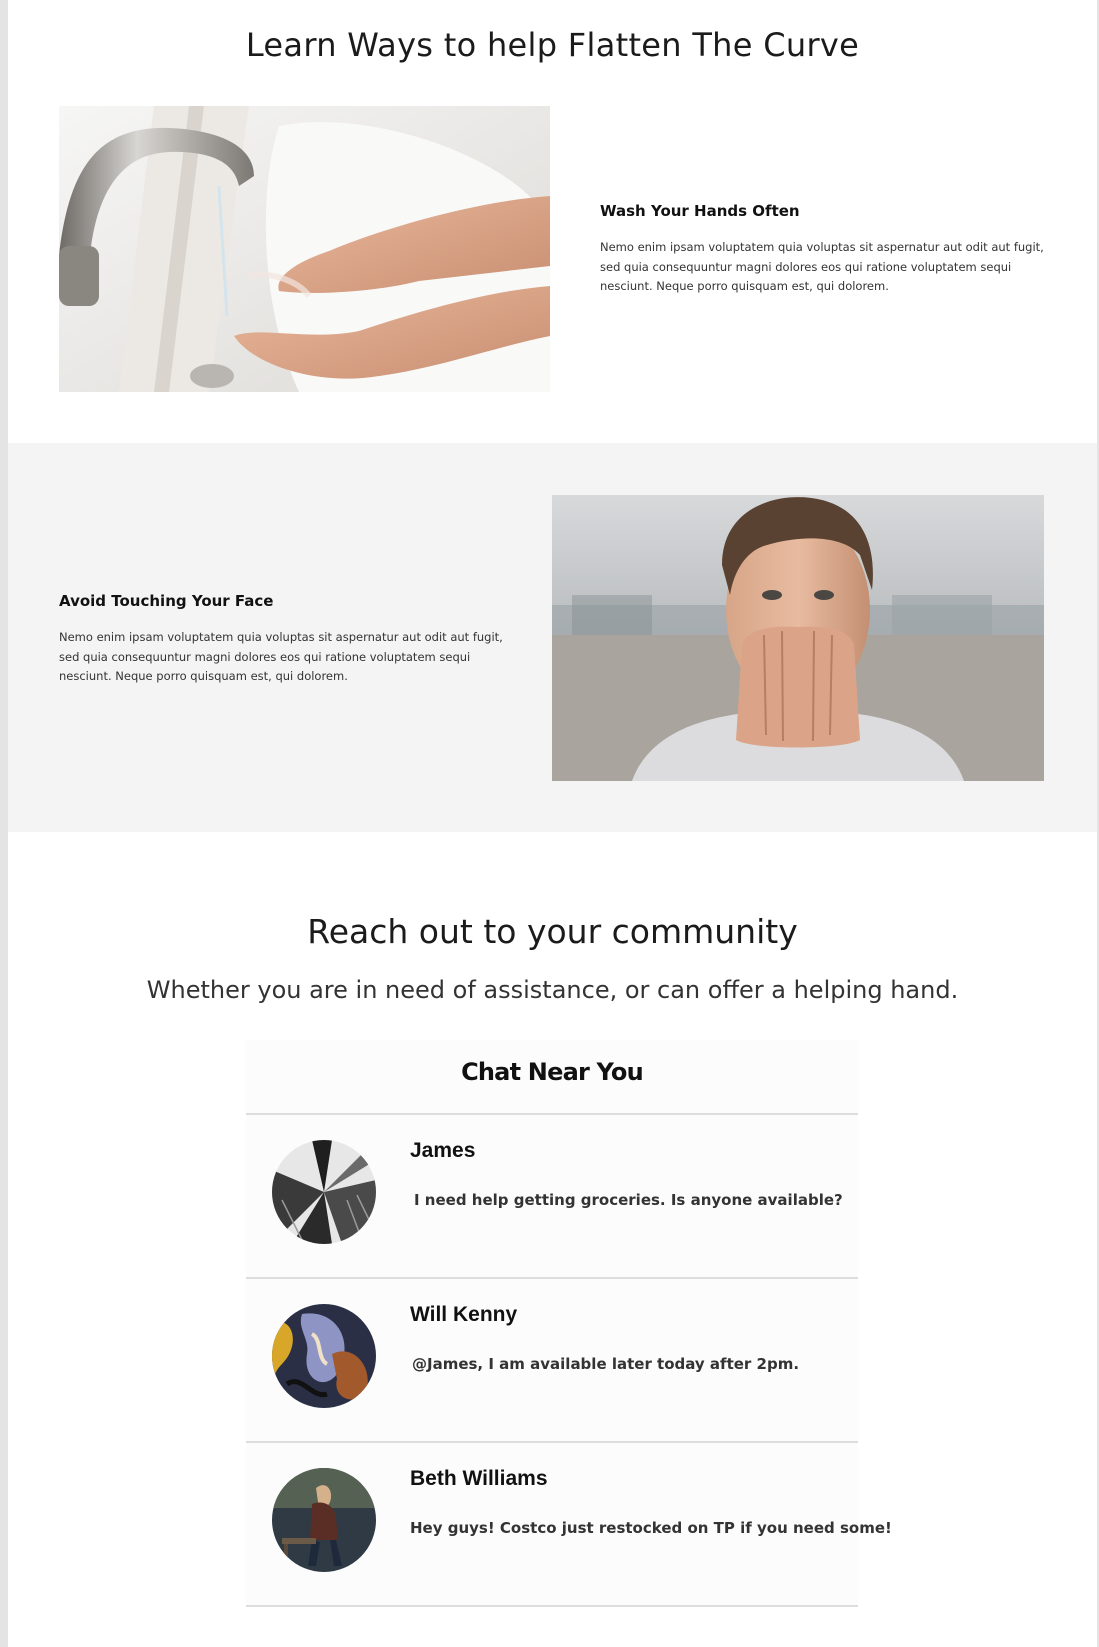 The width and height of the screenshot is (1099, 1647). Describe the element at coordinates (479, 1478) in the screenshot. I see `chat-author: Beth Williams` at that location.